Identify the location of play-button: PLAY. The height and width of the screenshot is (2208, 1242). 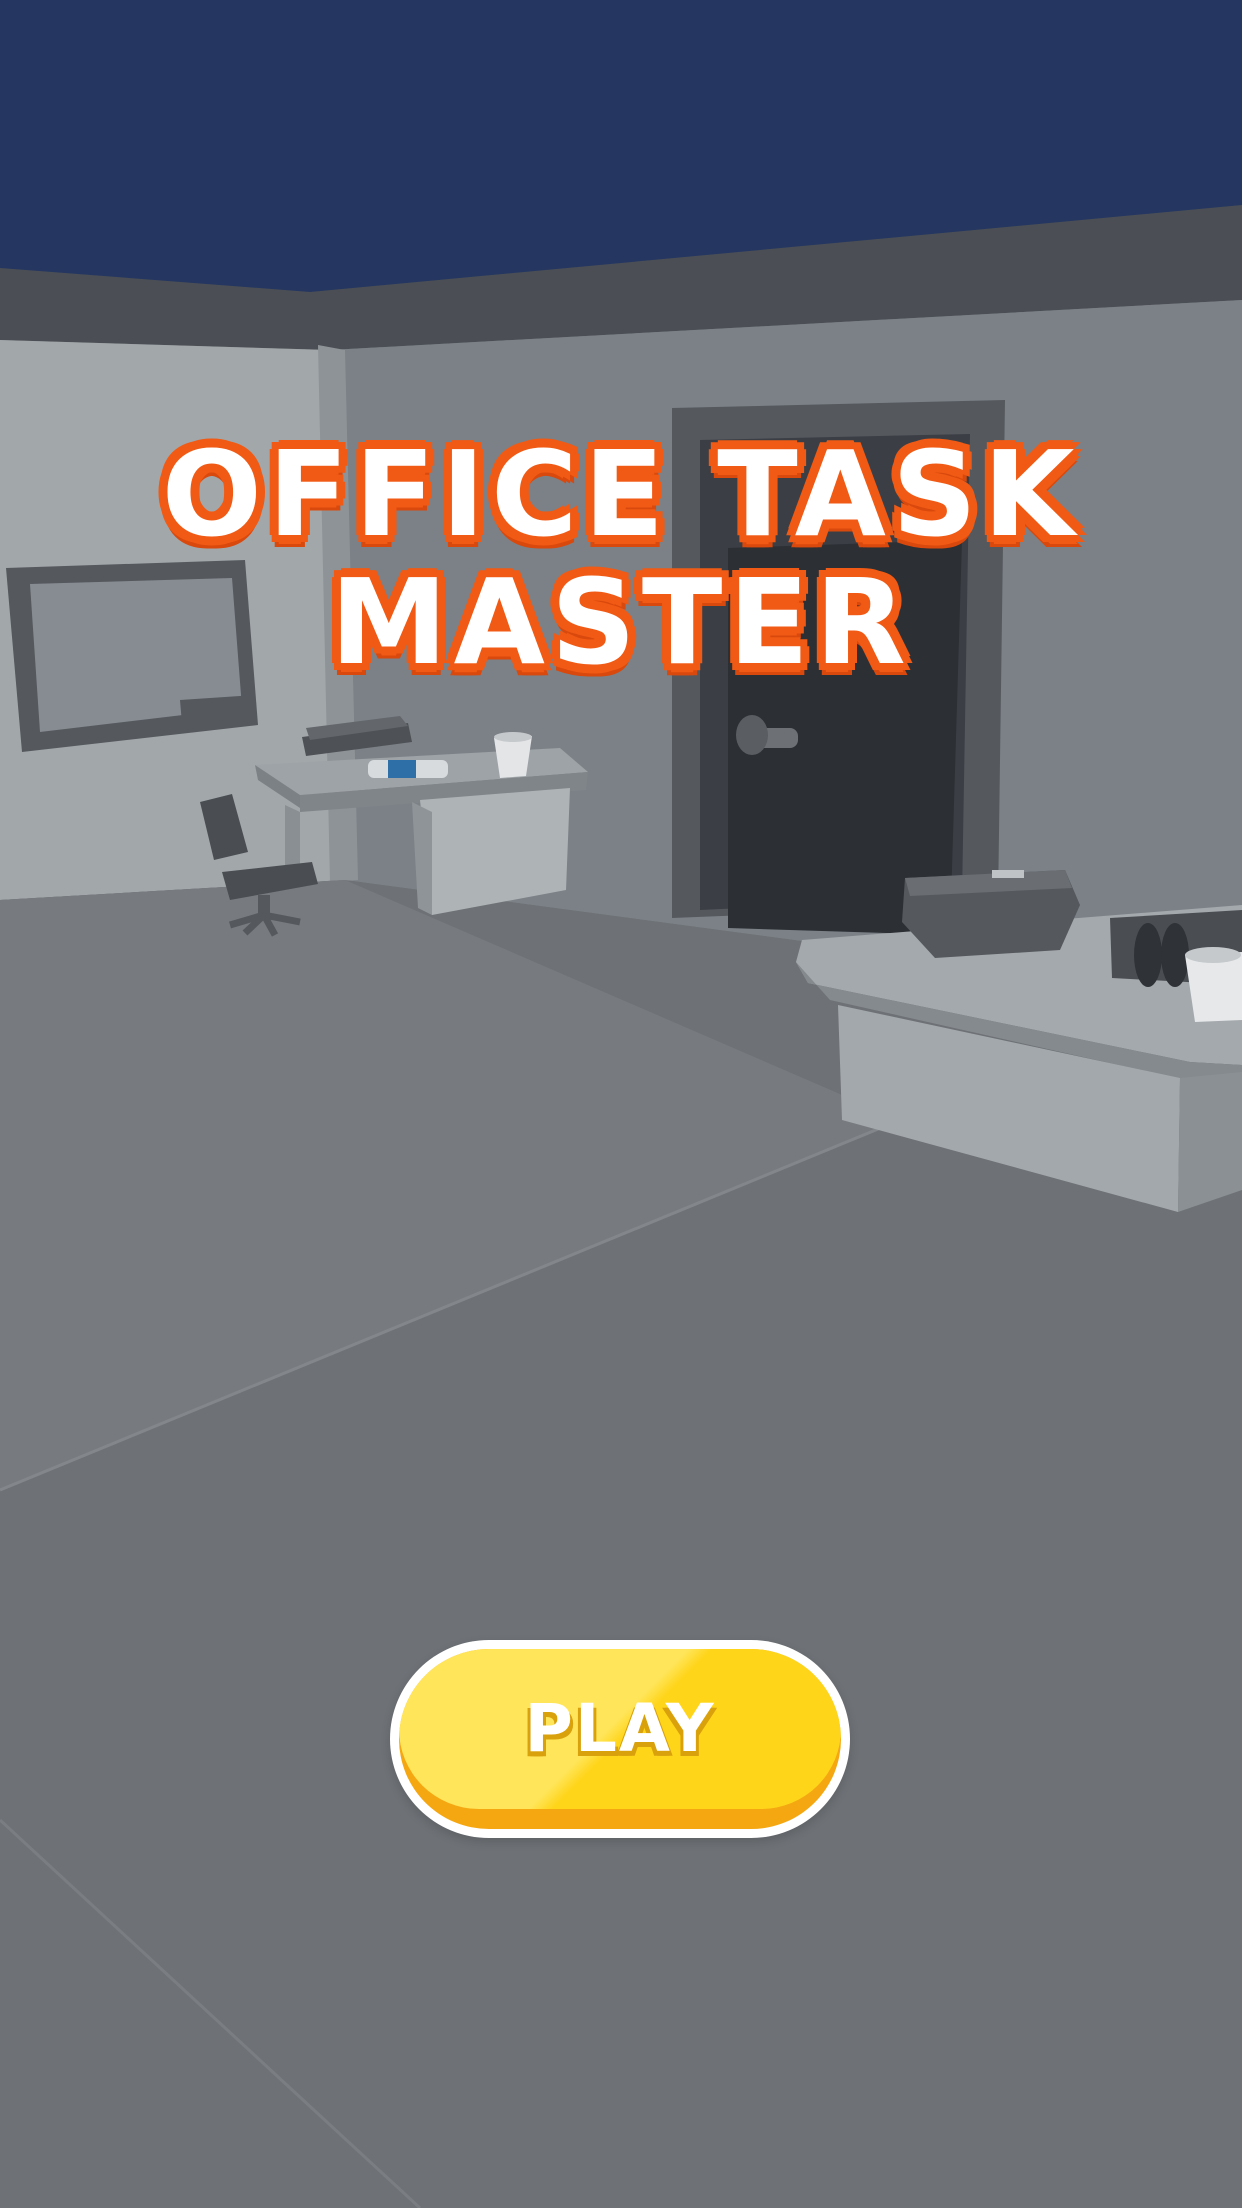
(620, 1739).